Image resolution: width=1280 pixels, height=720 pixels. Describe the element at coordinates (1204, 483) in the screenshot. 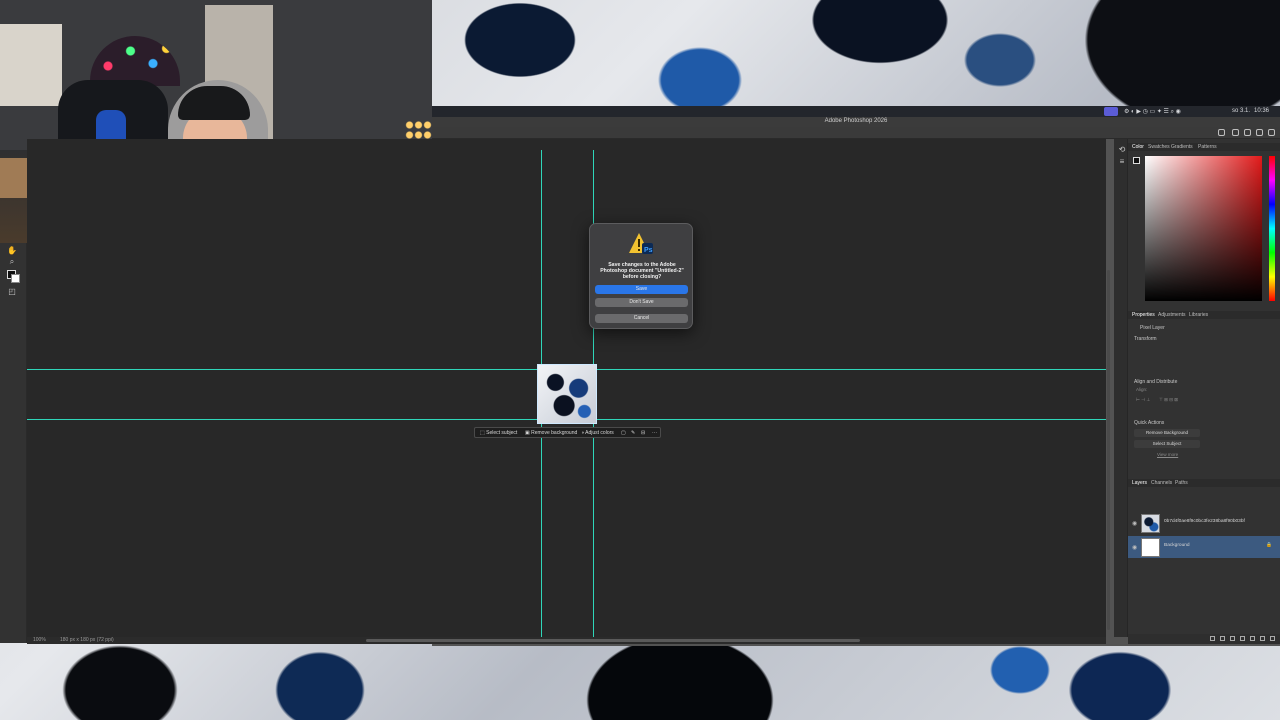

I see `layers-panel-tabs: Layers Channels Paths` at that location.